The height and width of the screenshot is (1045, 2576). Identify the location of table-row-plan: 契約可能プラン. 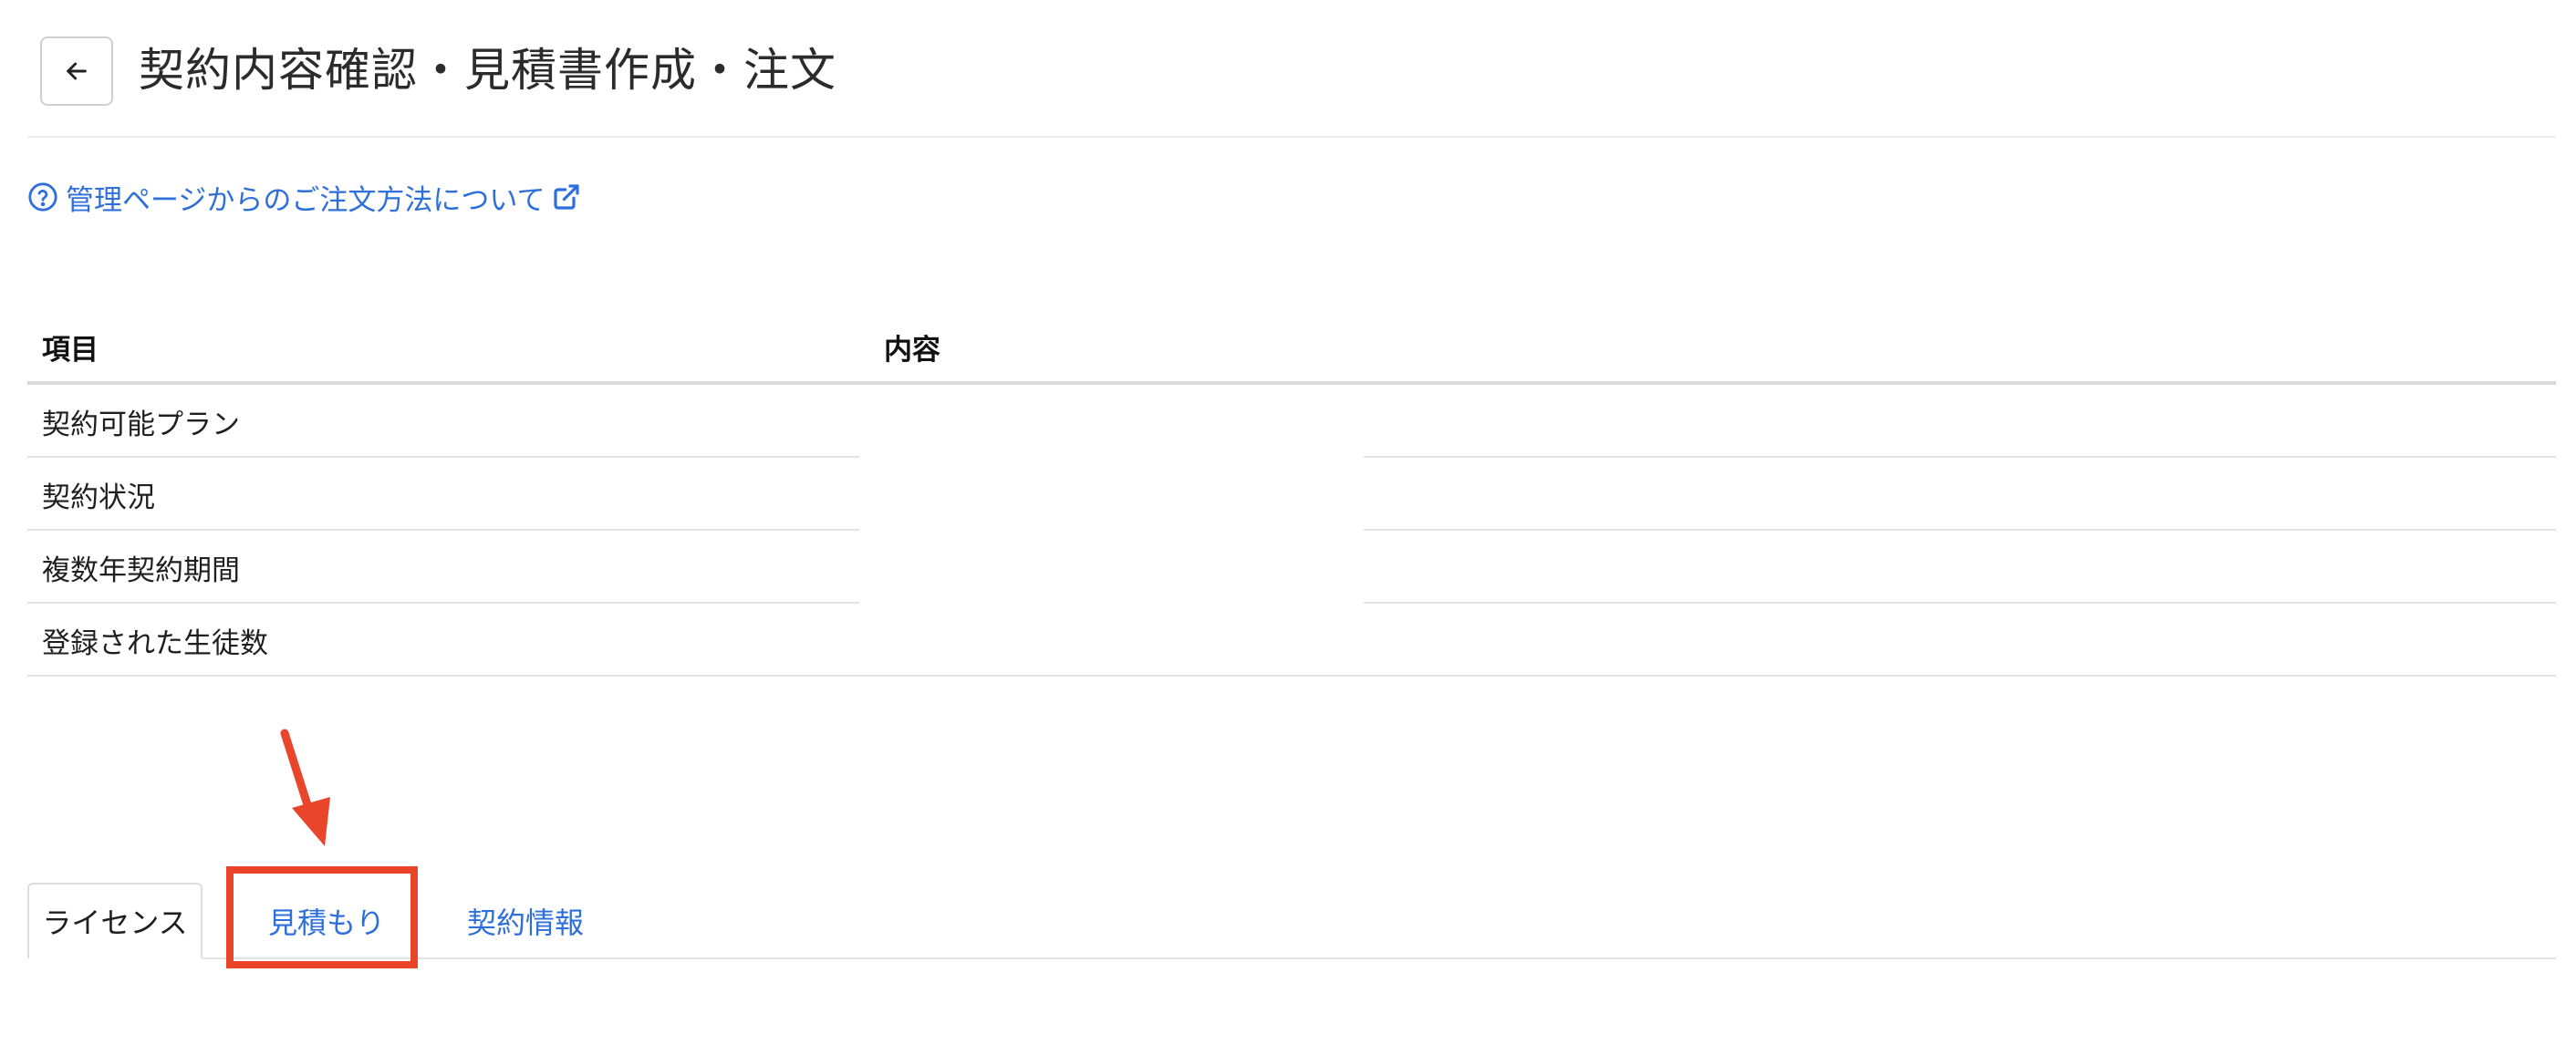
(1291, 421).